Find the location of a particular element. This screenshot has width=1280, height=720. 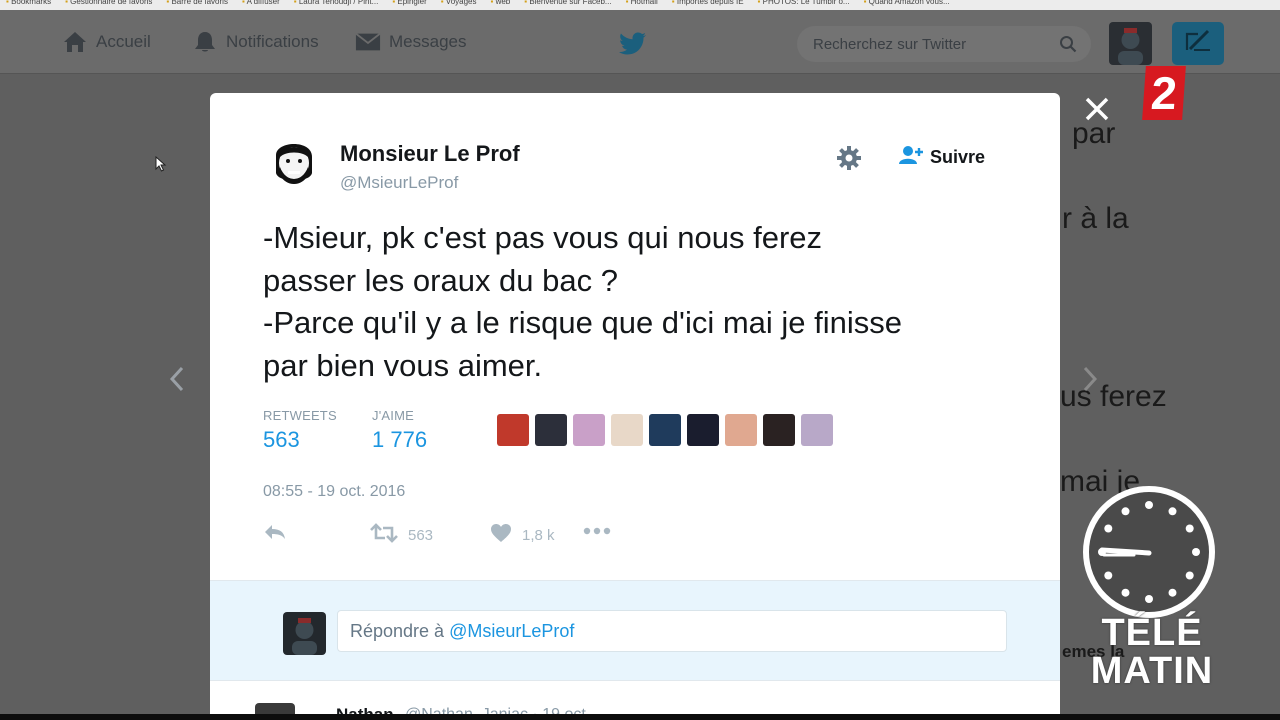

bookmark-item: Gestionnaire de favoris is located at coordinates (108, 5).